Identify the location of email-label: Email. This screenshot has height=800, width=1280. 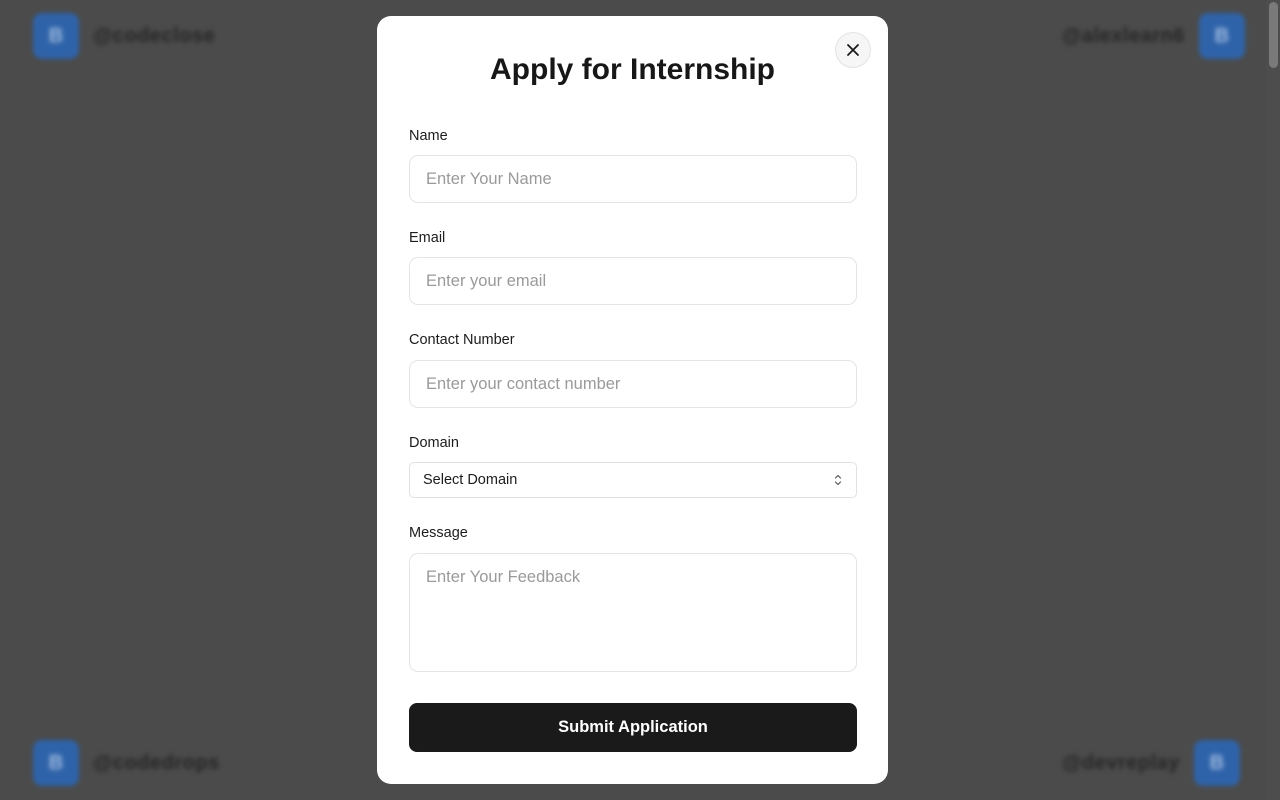
(427, 238).